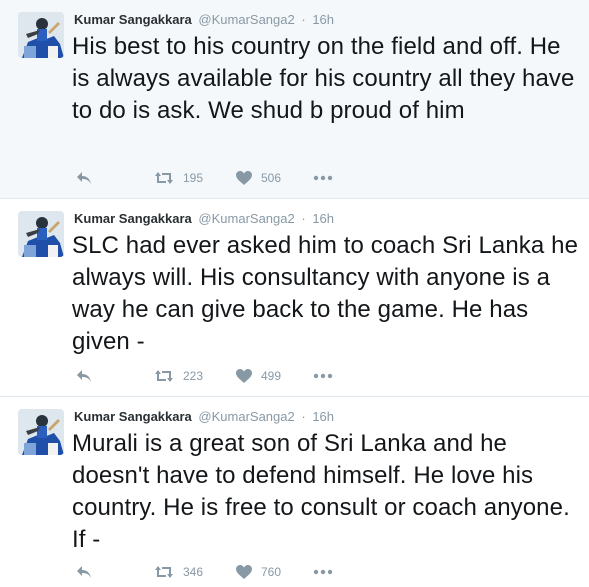  I want to click on retweet-button: 223, so click(178, 376).